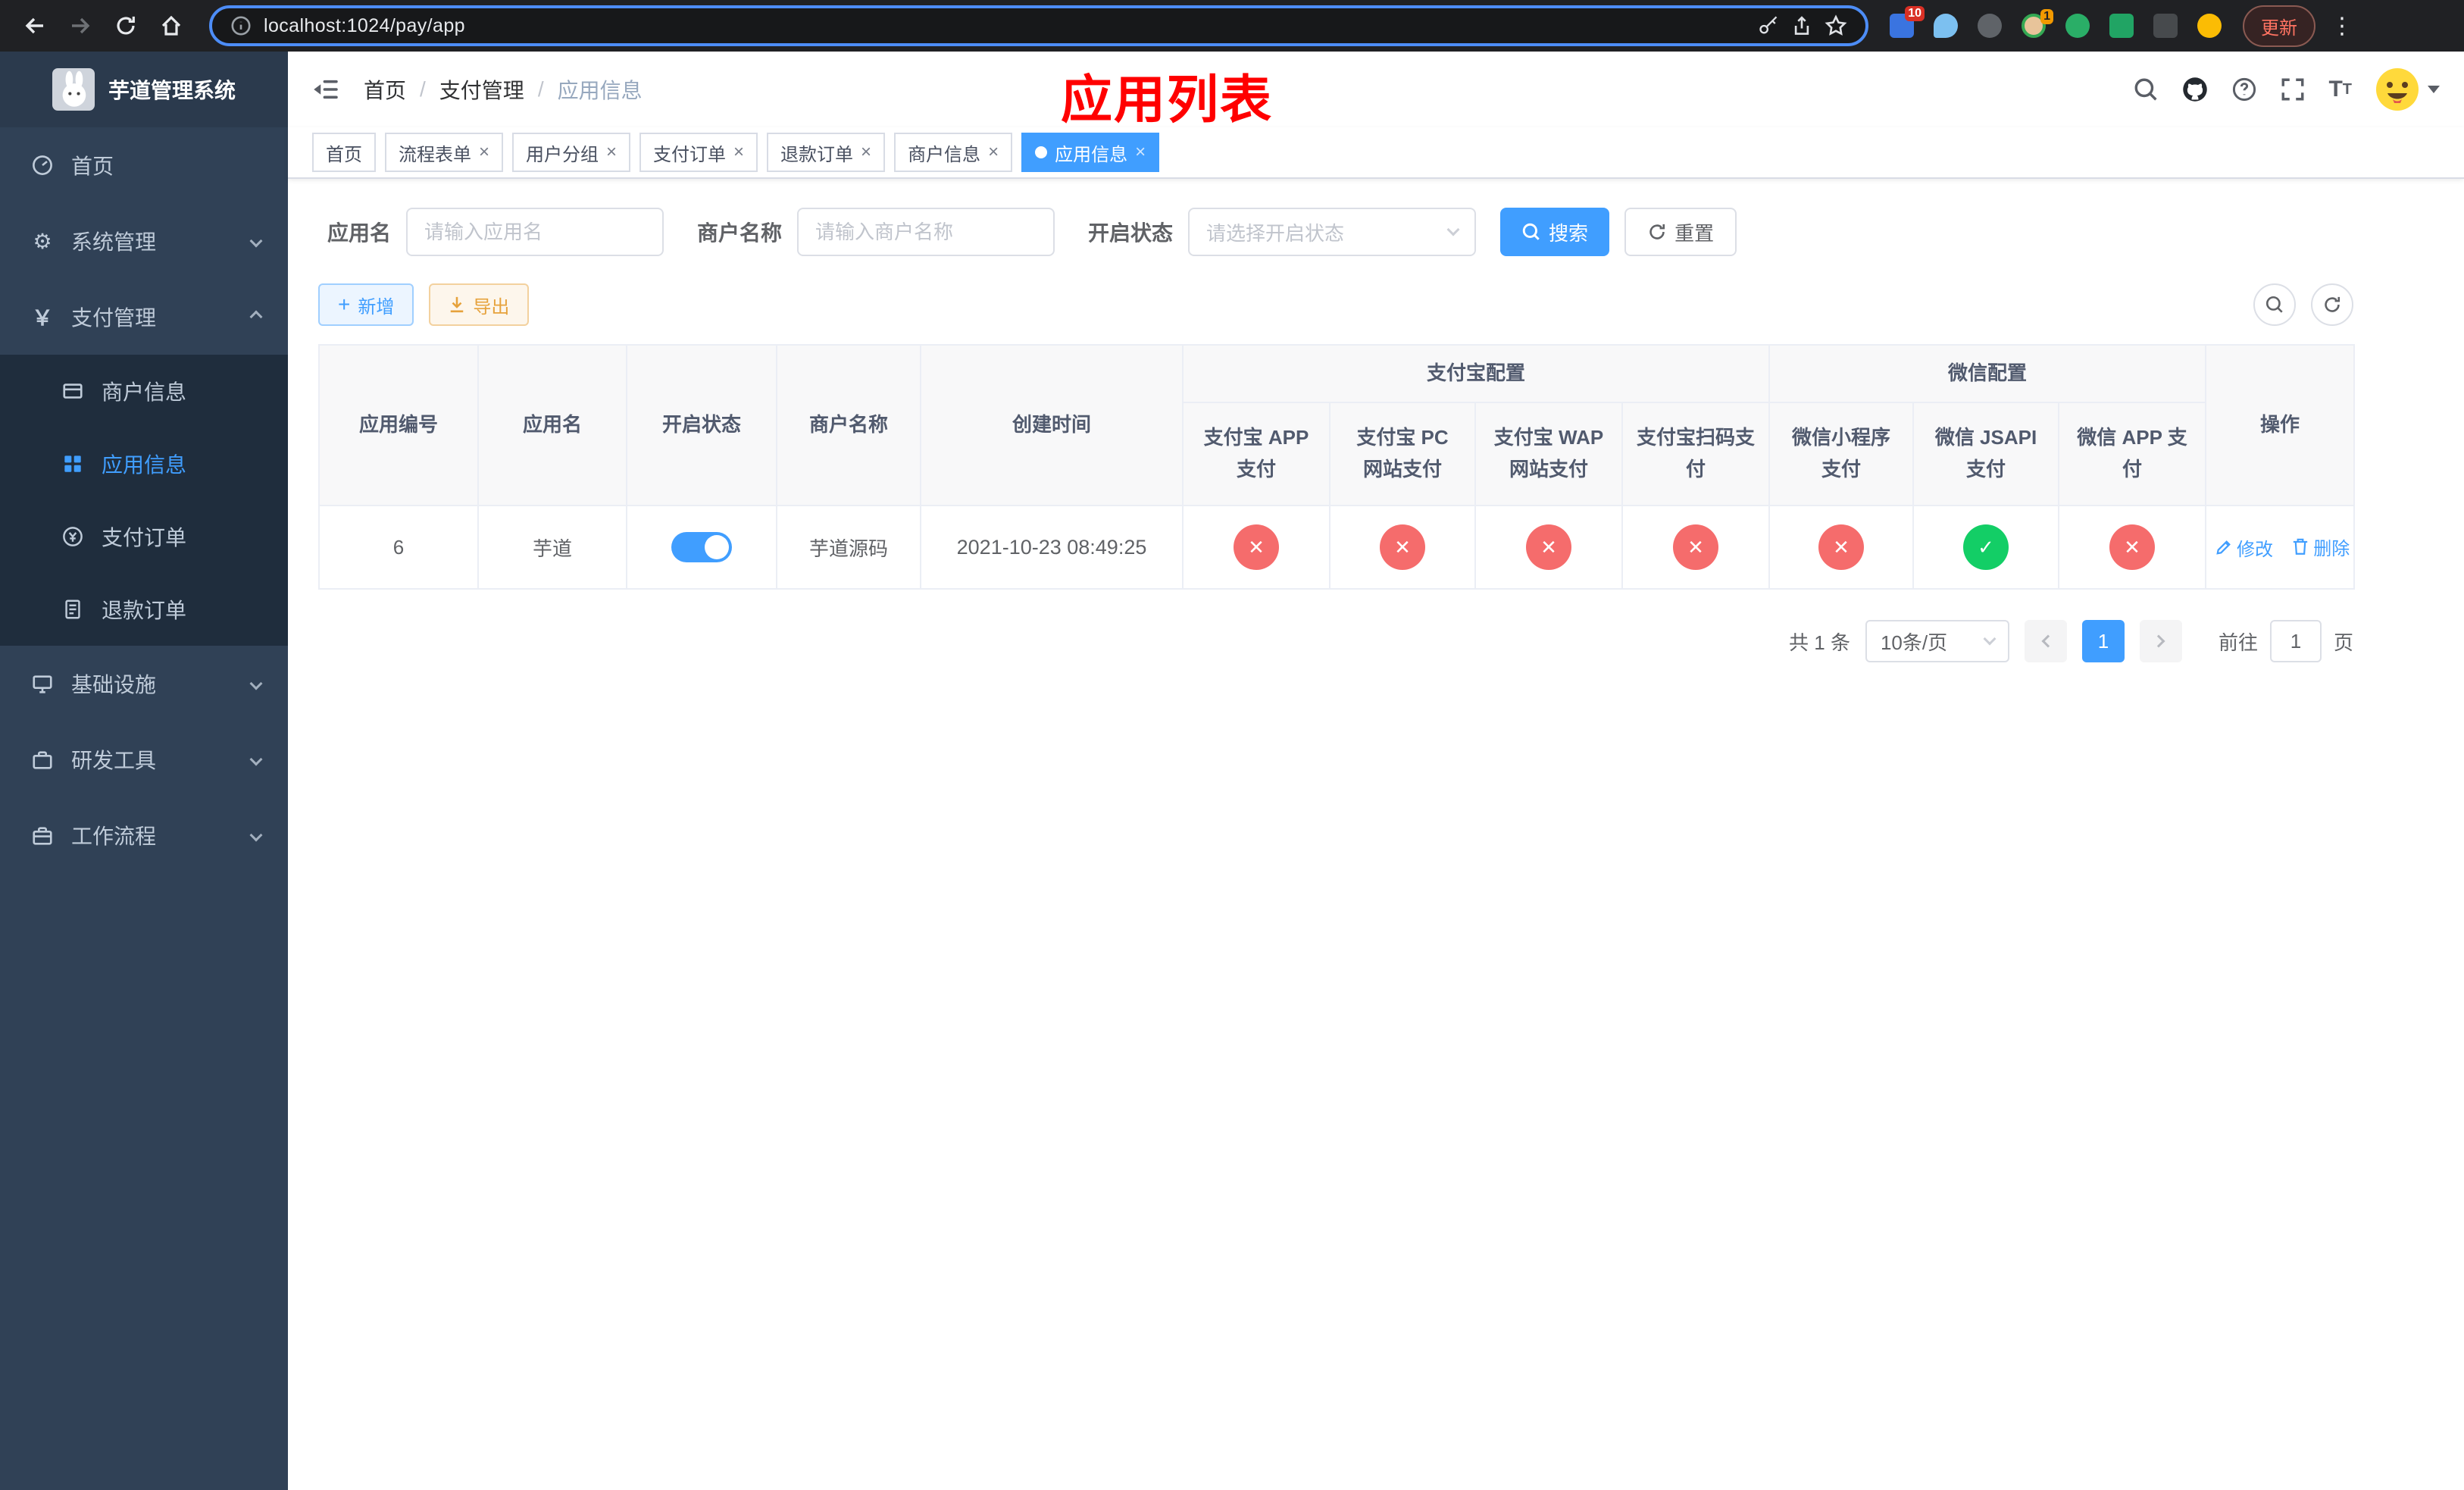  What do you see at coordinates (2160, 641) in the screenshot?
I see `next-page-button` at bounding box center [2160, 641].